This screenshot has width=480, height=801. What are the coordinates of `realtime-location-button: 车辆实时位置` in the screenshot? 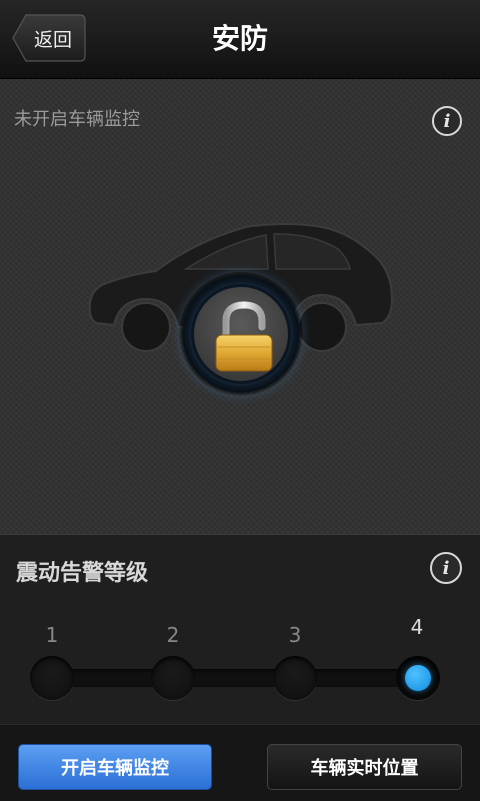 It's located at (364, 767).